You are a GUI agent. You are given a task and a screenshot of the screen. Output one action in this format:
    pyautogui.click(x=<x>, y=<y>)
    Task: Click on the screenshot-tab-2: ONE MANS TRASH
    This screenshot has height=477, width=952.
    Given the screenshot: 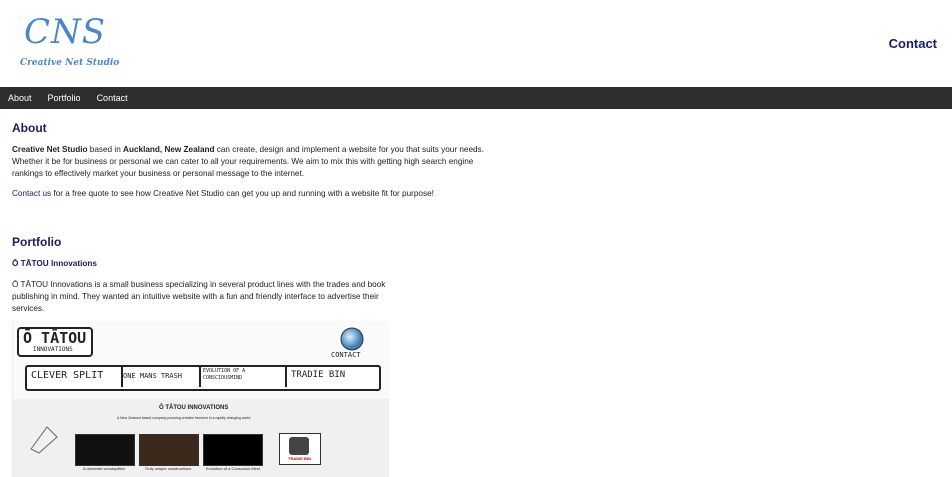 What is the action you would take?
    pyautogui.click(x=153, y=376)
    